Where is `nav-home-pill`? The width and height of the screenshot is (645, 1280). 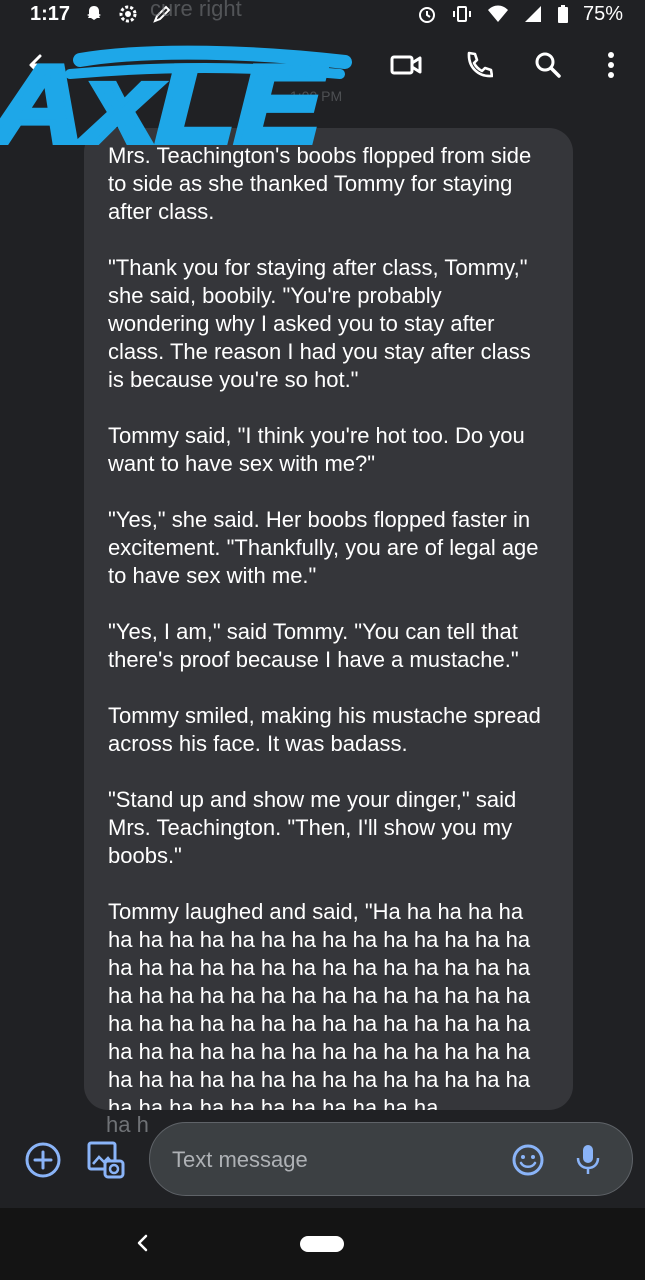 nav-home-pill is located at coordinates (322, 1244).